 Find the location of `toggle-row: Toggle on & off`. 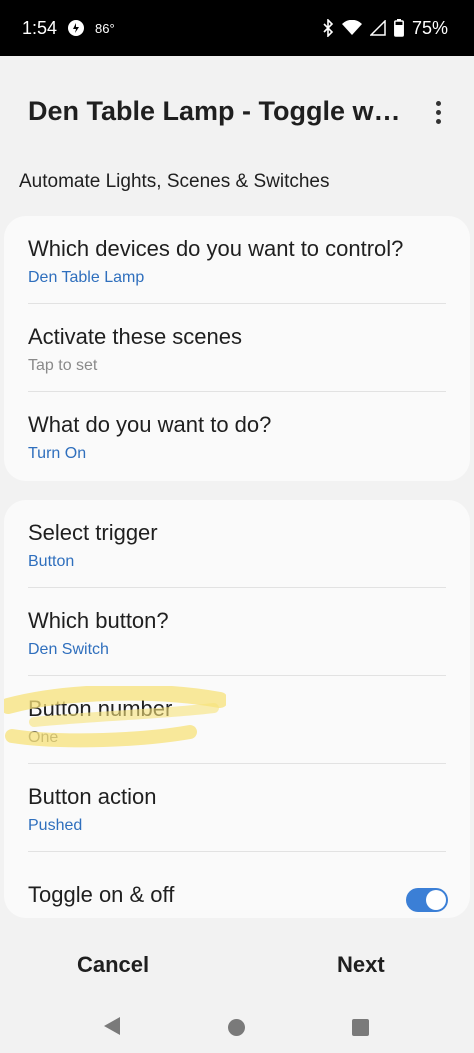

toggle-row: Toggle on & off is located at coordinates (237, 896).